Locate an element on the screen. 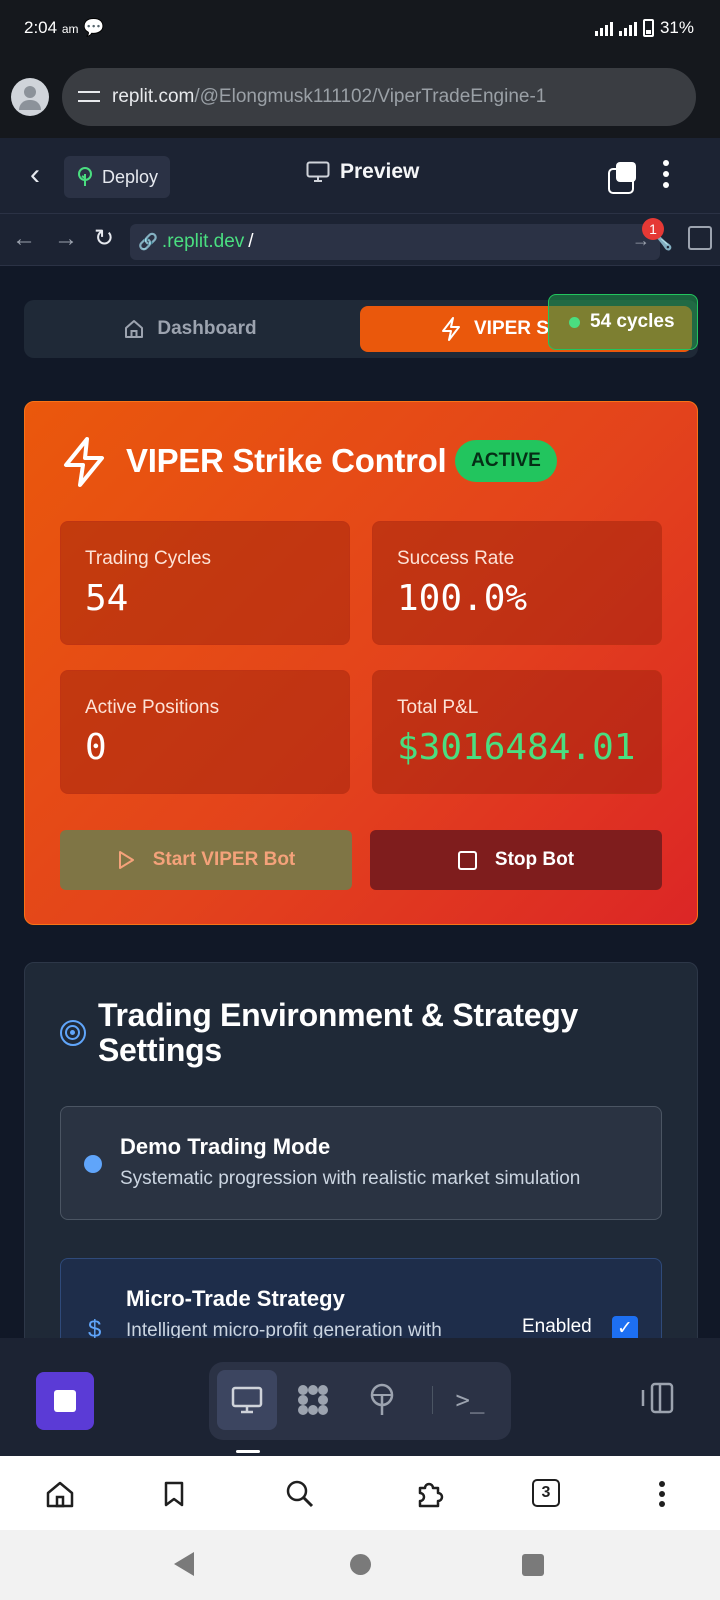  settings-title: Trading Environment & Strategy Settings is located at coordinates (338, 1032).